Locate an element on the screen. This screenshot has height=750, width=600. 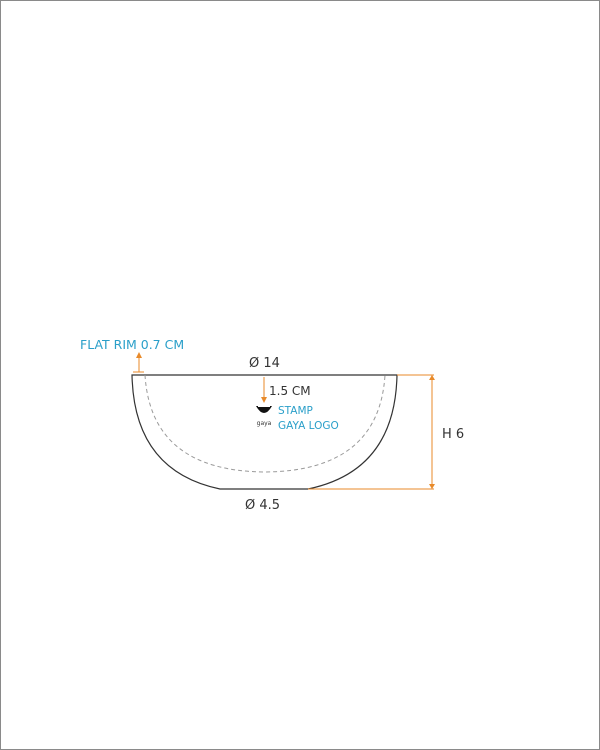
base-diameter-label: Ø 4.5 is located at coordinates (262, 505).